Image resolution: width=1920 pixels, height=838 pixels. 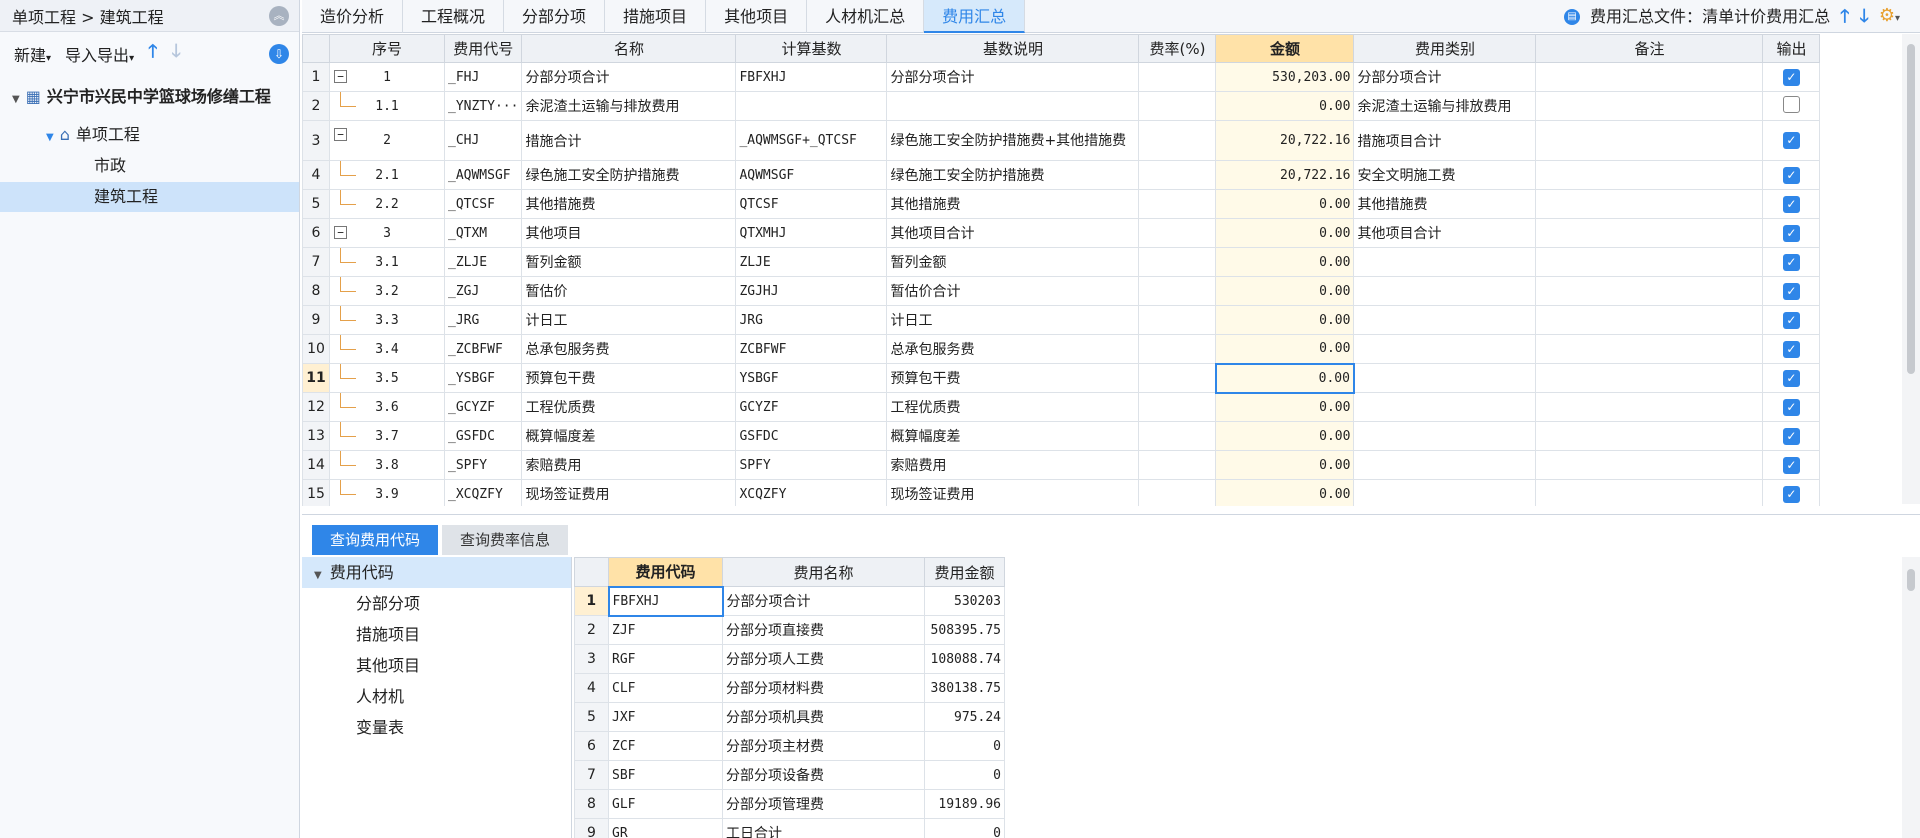 I want to click on cell-code: ZJF, so click(x=665, y=630).